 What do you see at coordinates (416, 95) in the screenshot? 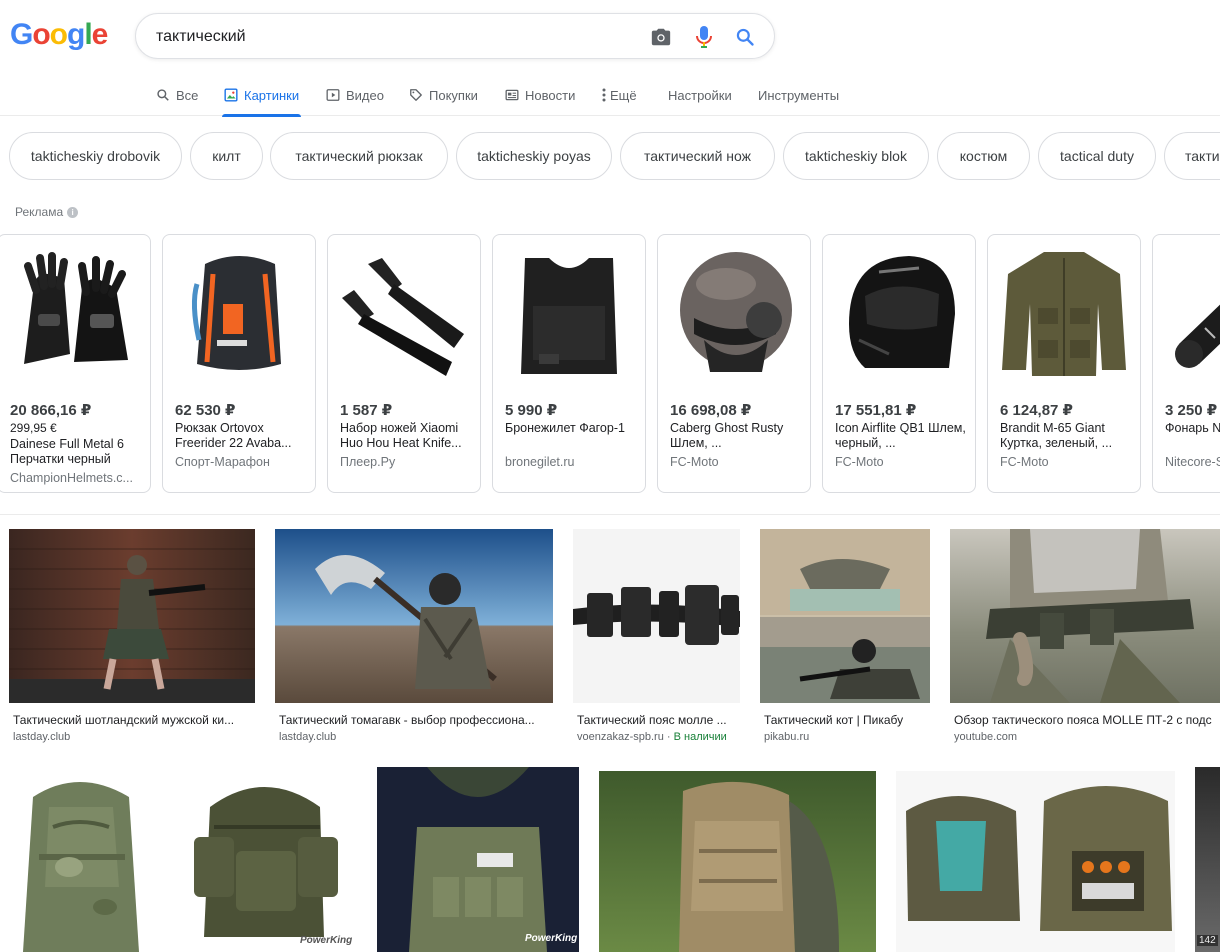
I see `tag-icon` at bounding box center [416, 95].